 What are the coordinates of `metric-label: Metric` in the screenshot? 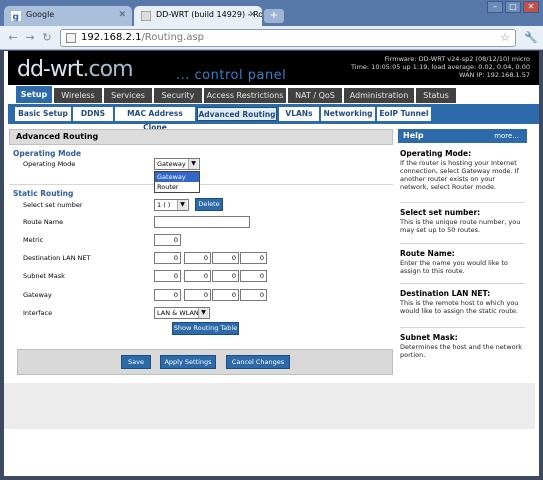 It's located at (33, 240).